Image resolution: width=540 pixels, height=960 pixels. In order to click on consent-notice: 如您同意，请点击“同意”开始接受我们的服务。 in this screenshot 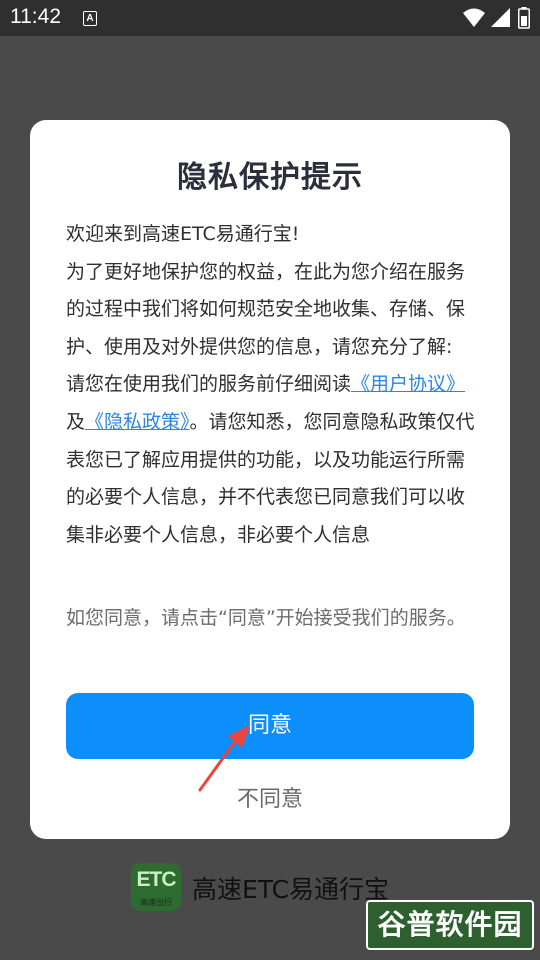, I will do `click(266, 618)`.